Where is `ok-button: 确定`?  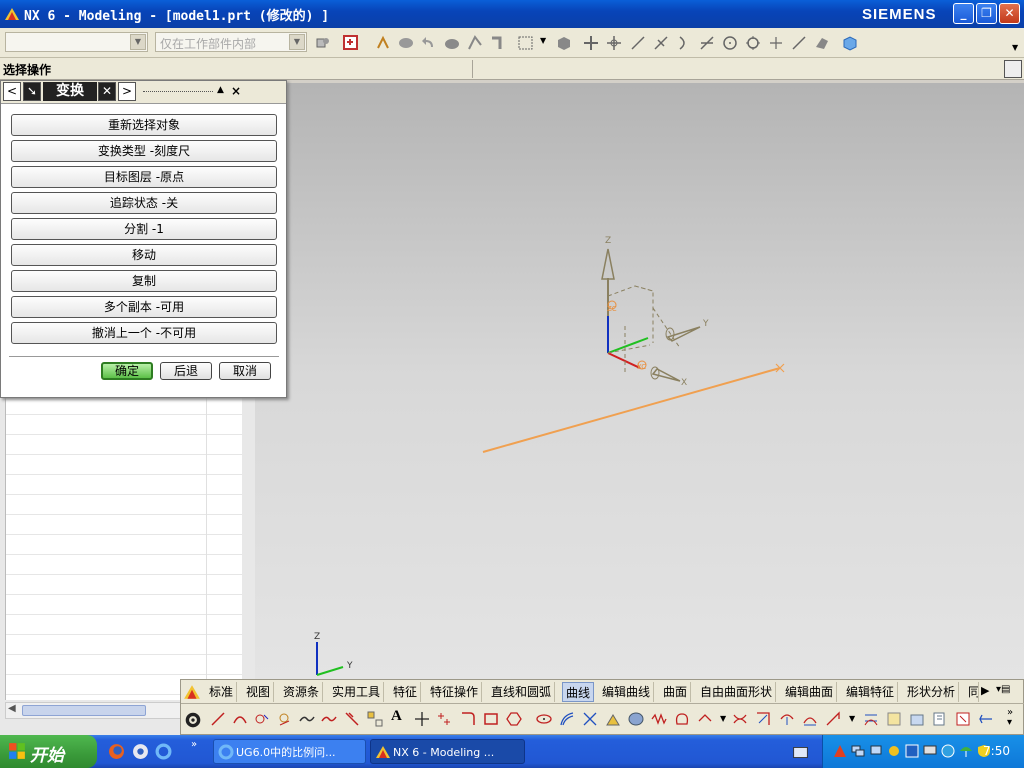 ok-button: 确定 is located at coordinates (127, 371).